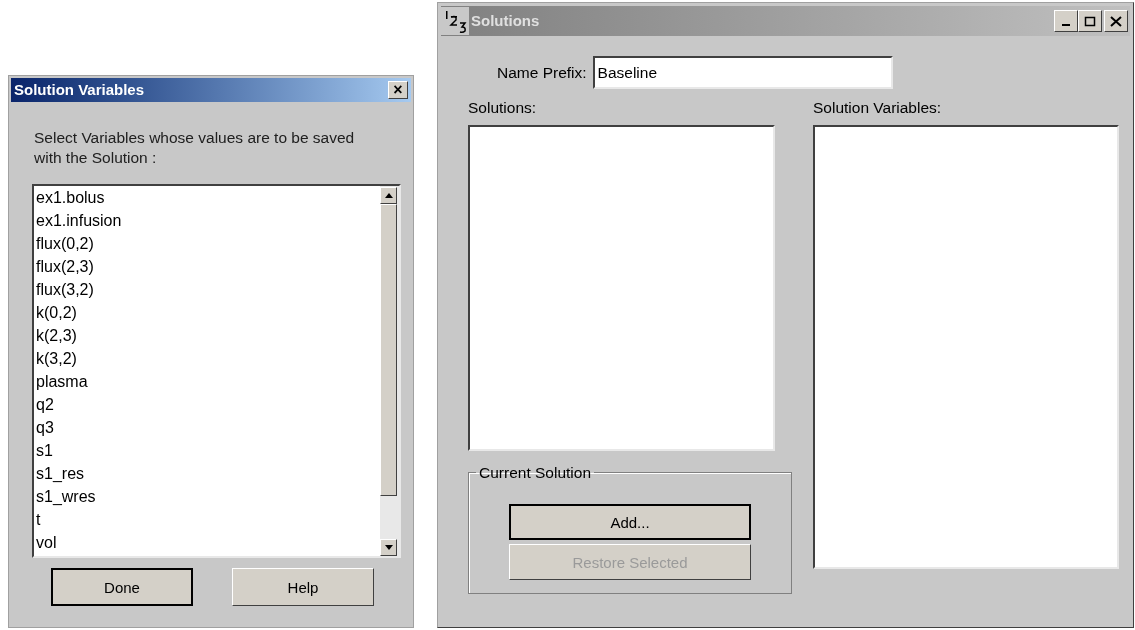 Image resolution: width=1135 pixels, height=630 pixels. Describe the element at coordinates (208, 358) in the screenshot. I see `list-item: k(3,2)` at that location.